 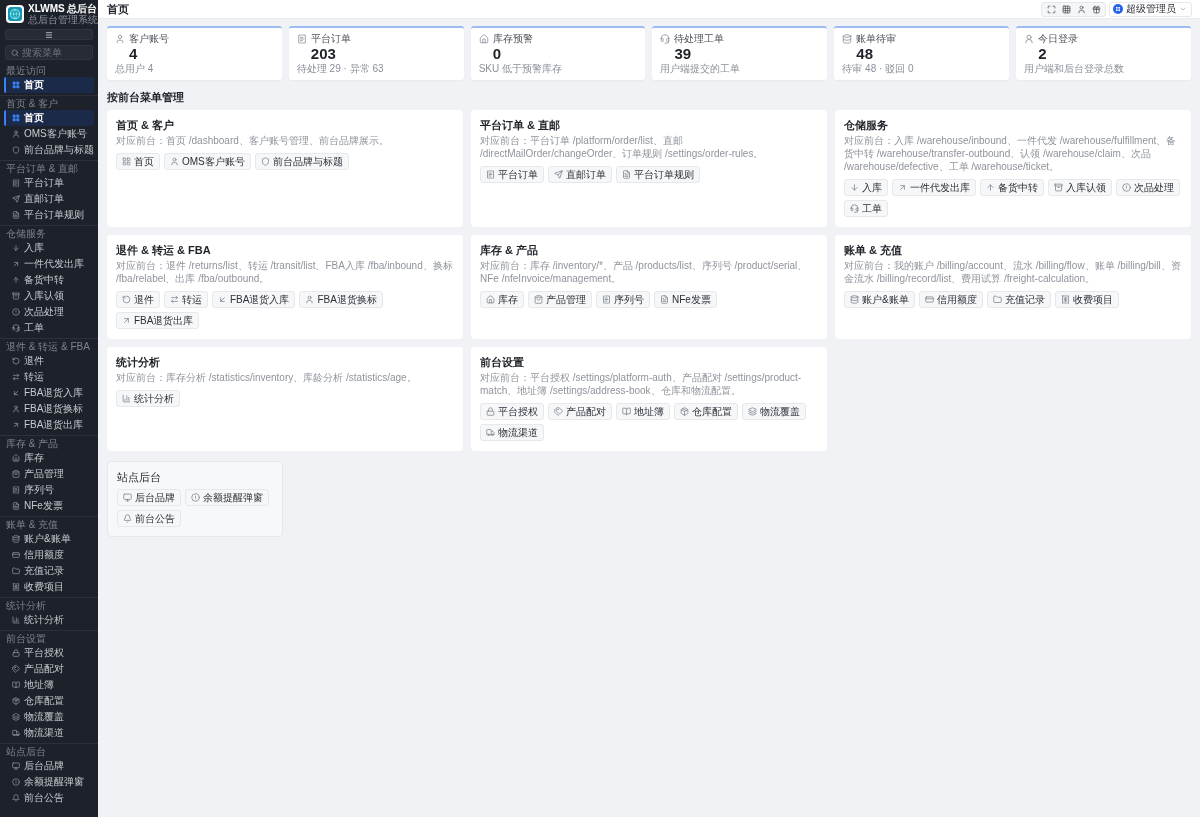 I want to click on module-link-button: 退件, so click(x=138, y=299).